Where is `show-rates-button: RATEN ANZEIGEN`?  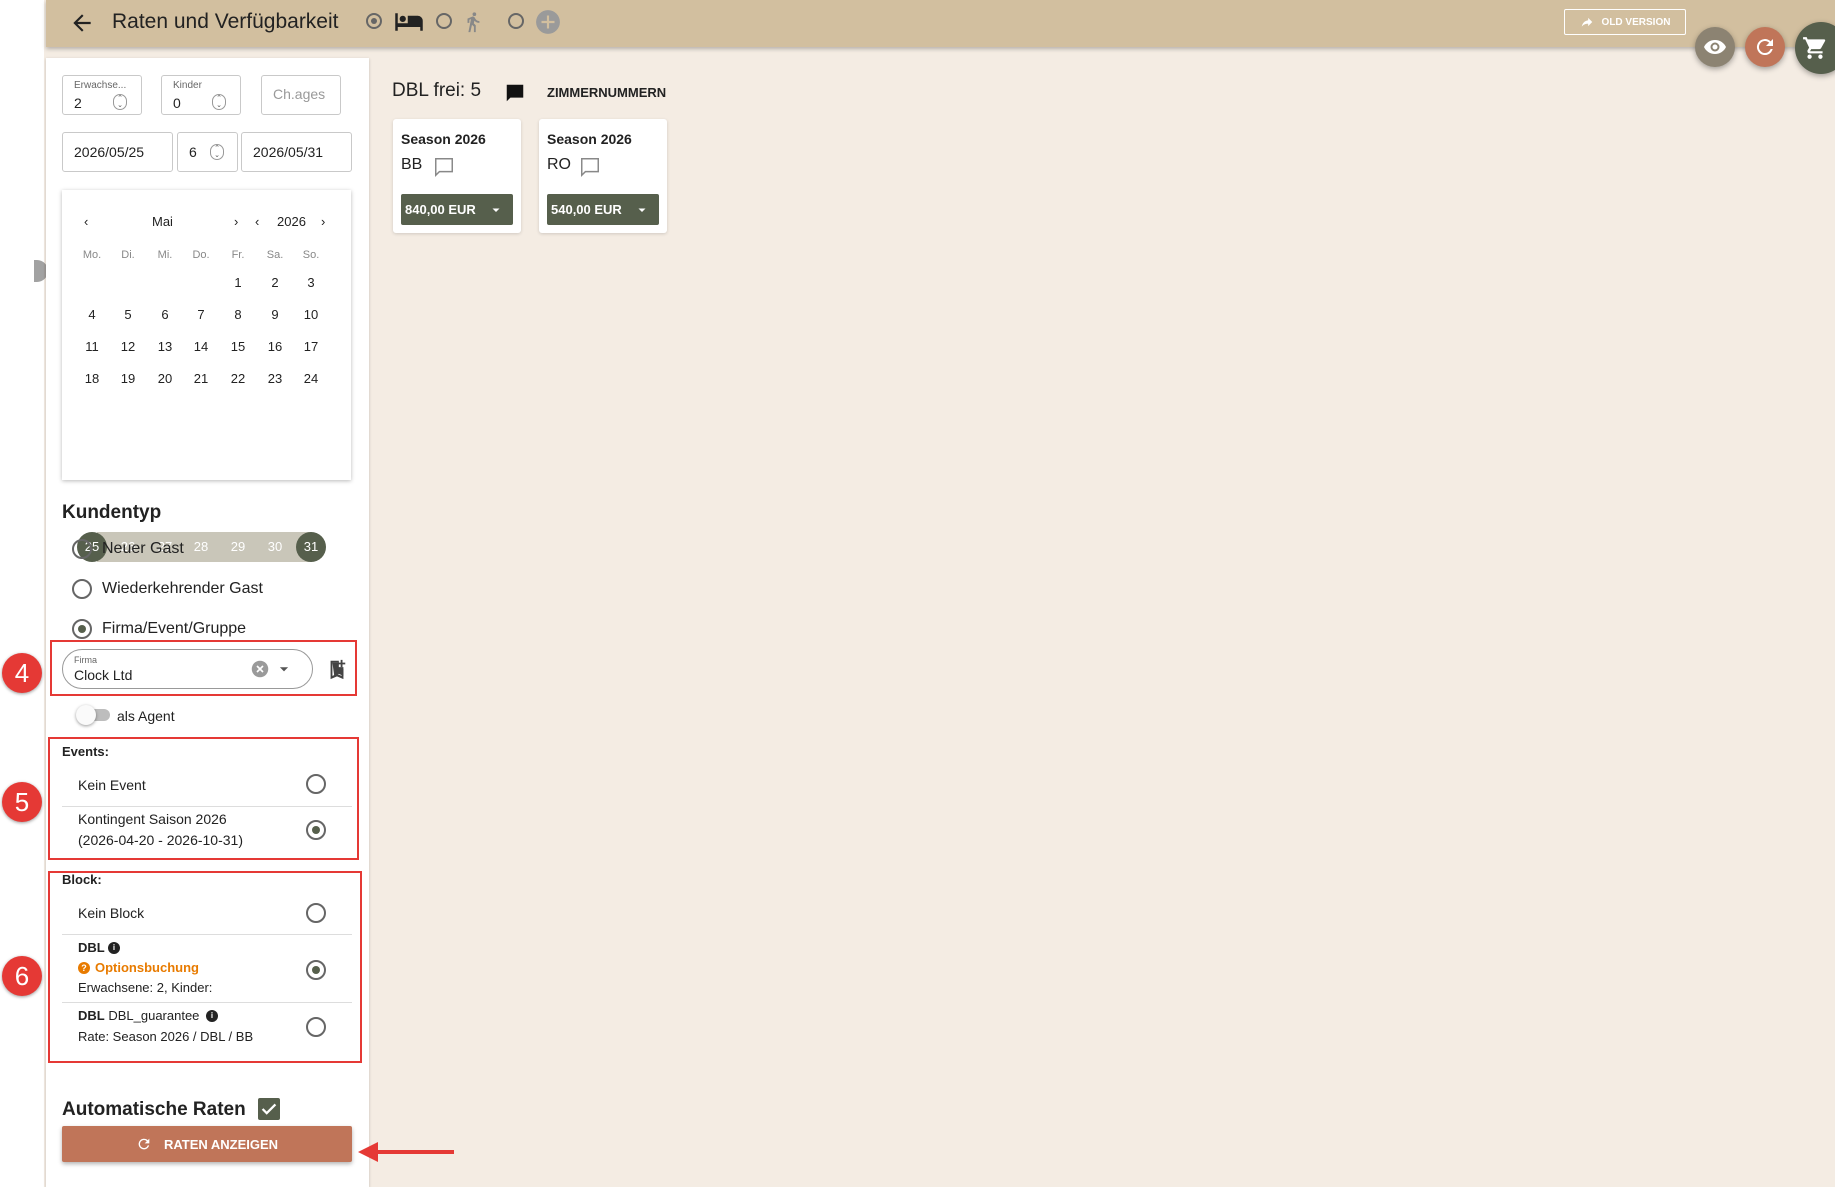 show-rates-button: RATEN ANZEIGEN is located at coordinates (207, 1144).